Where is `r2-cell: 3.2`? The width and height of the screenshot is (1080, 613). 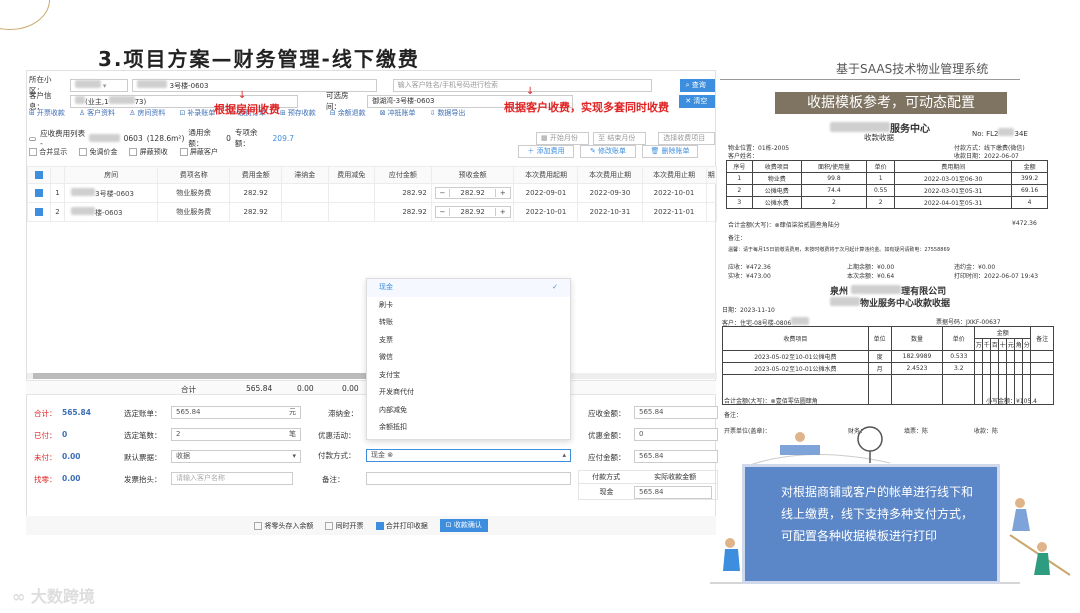 r2-cell: 3.2 is located at coordinates (959, 368).